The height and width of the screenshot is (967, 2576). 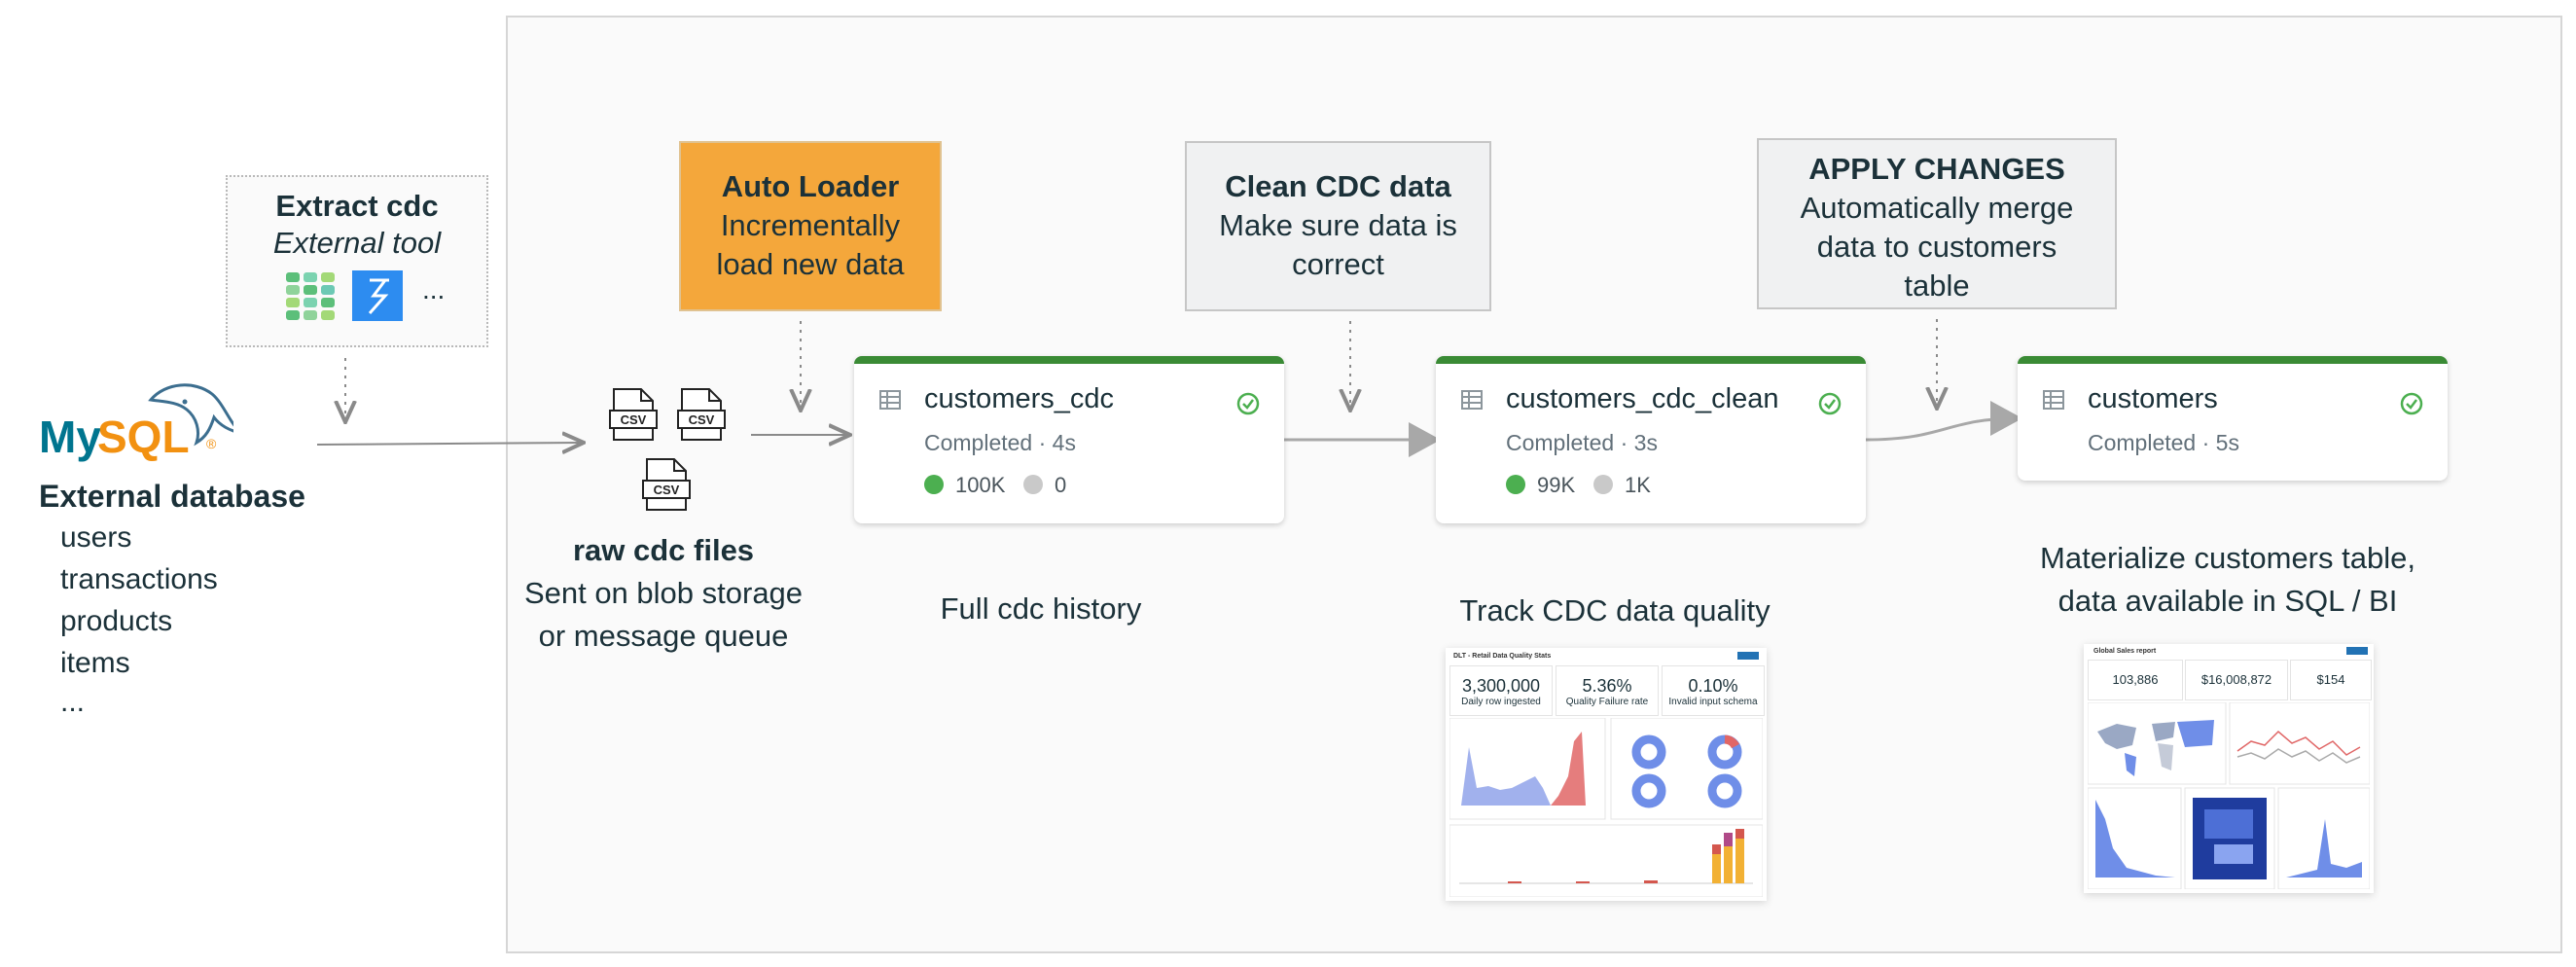 I want to click on clean-cdc-line1: Make sure data is, so click(x=1338, y=225).